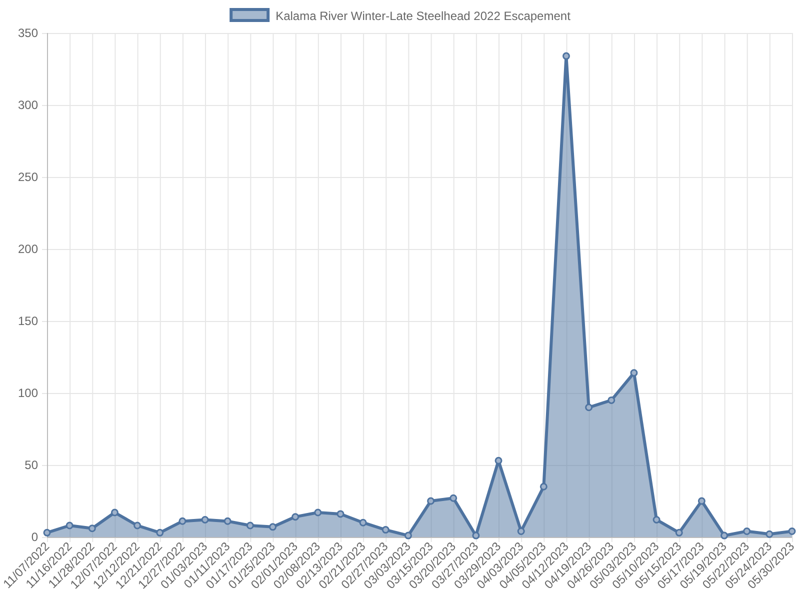 This screenshot has width=800, height=600. Describe the element at coordinates (28, 321) in the screenshot. I see `y-axis-label: 150` at that location.